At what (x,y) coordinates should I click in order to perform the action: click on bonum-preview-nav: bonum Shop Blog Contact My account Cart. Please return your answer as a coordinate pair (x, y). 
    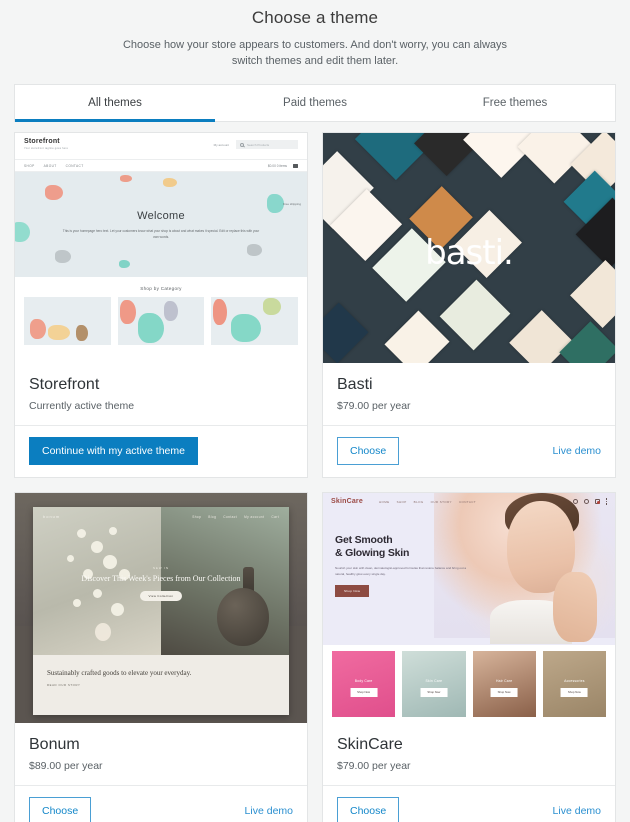
    Looking at the image, I should click on (161, 516).